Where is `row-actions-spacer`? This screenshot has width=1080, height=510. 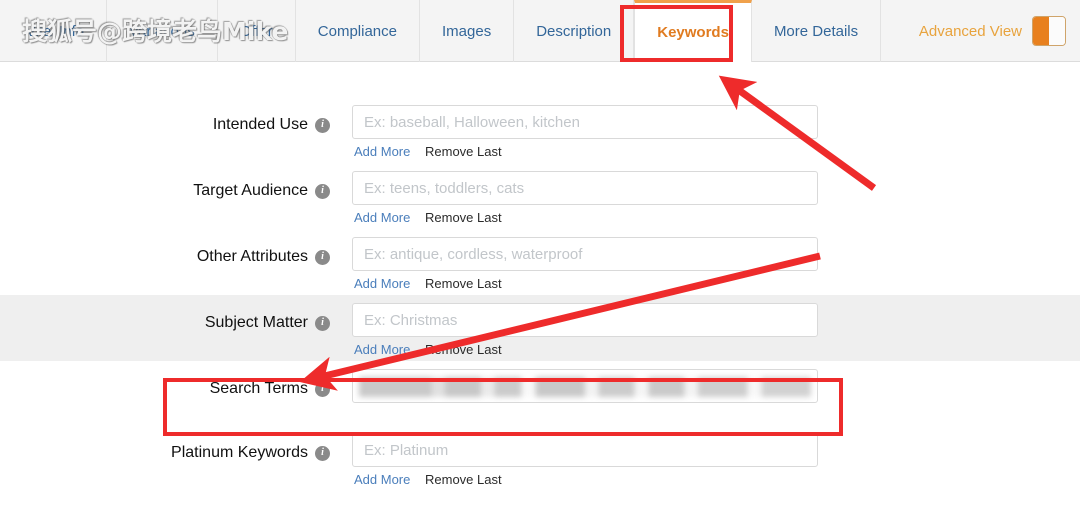 row-actions-spacer is located at coordinates (585, 412).